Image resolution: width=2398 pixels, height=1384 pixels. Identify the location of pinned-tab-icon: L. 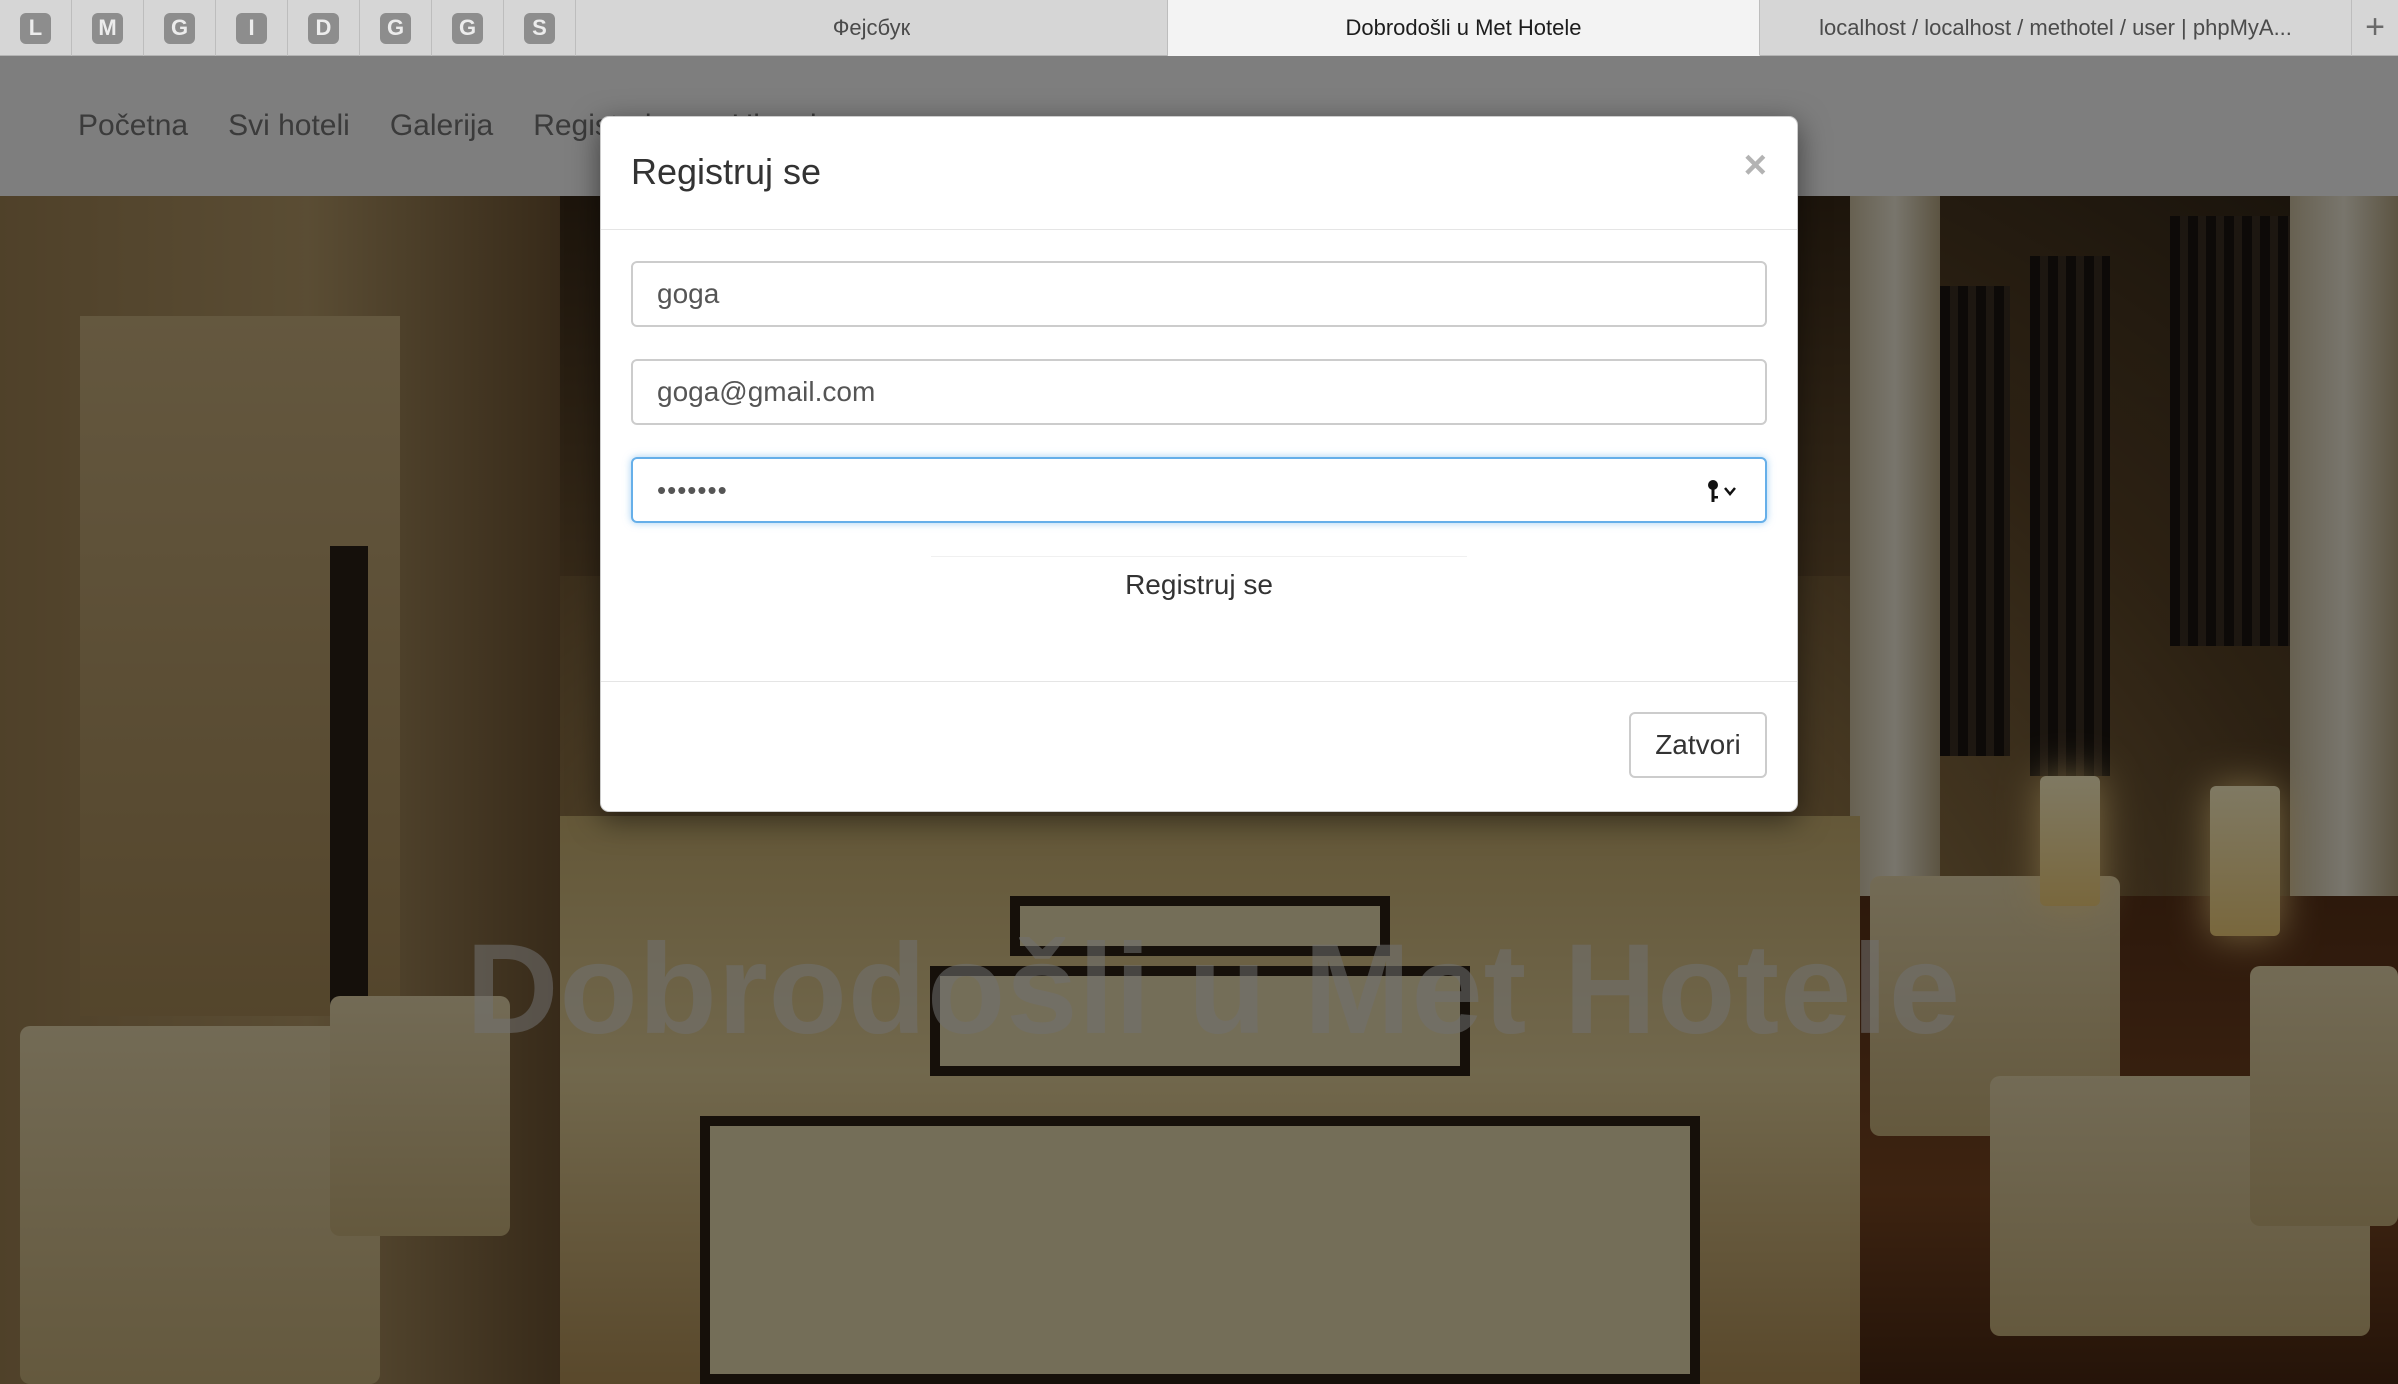
(35, 28).